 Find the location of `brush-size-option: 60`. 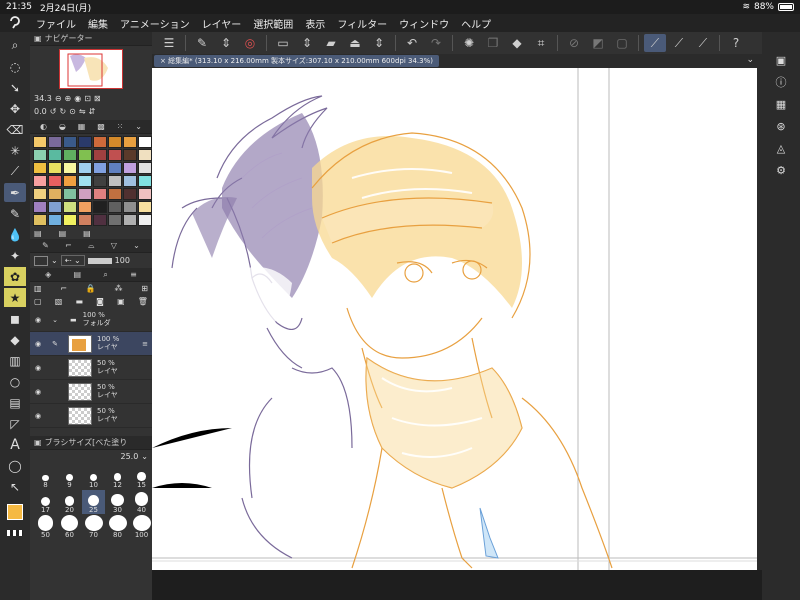

brush-size-option: 60 is located at coordinates (69, 527).